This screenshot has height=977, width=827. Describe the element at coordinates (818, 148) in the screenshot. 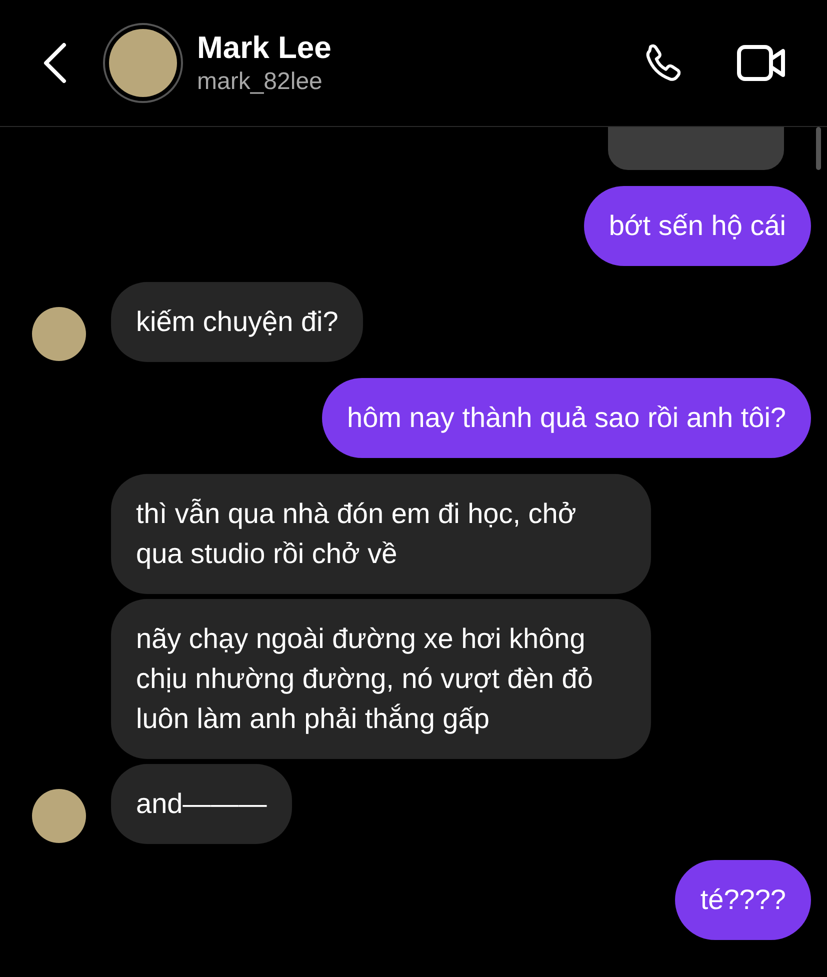

I see `scrollbar` at that location.